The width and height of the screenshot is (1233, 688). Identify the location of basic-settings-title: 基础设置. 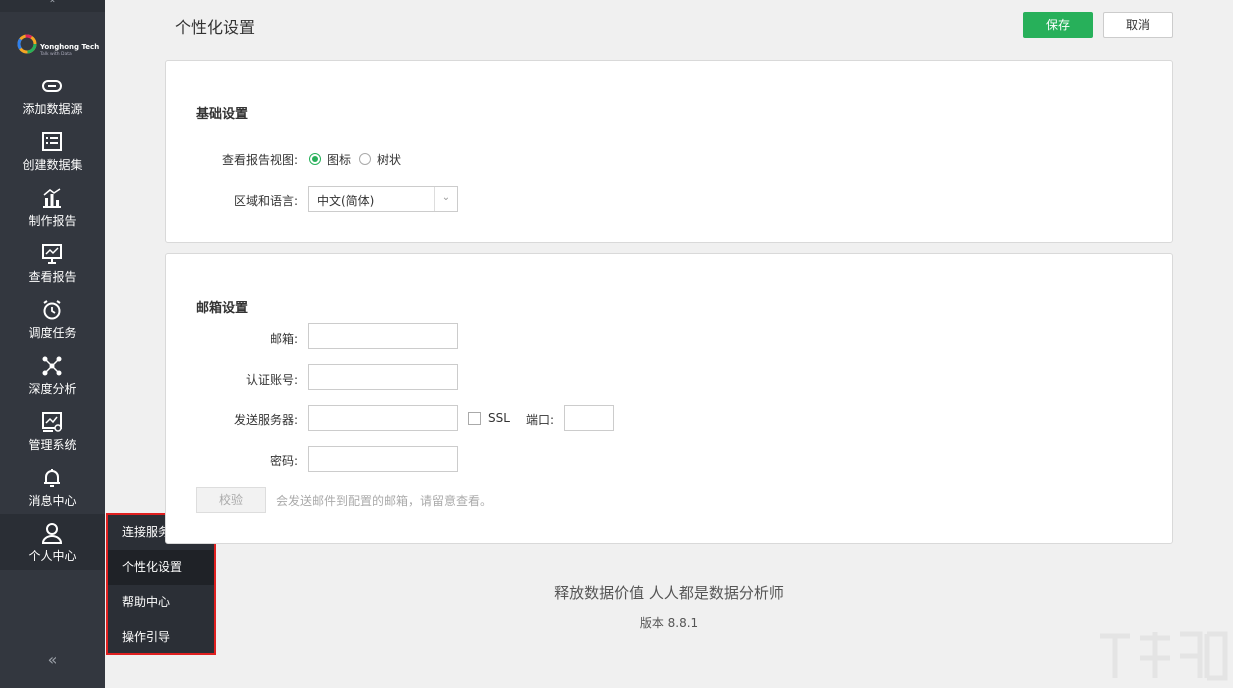
(222, 114).